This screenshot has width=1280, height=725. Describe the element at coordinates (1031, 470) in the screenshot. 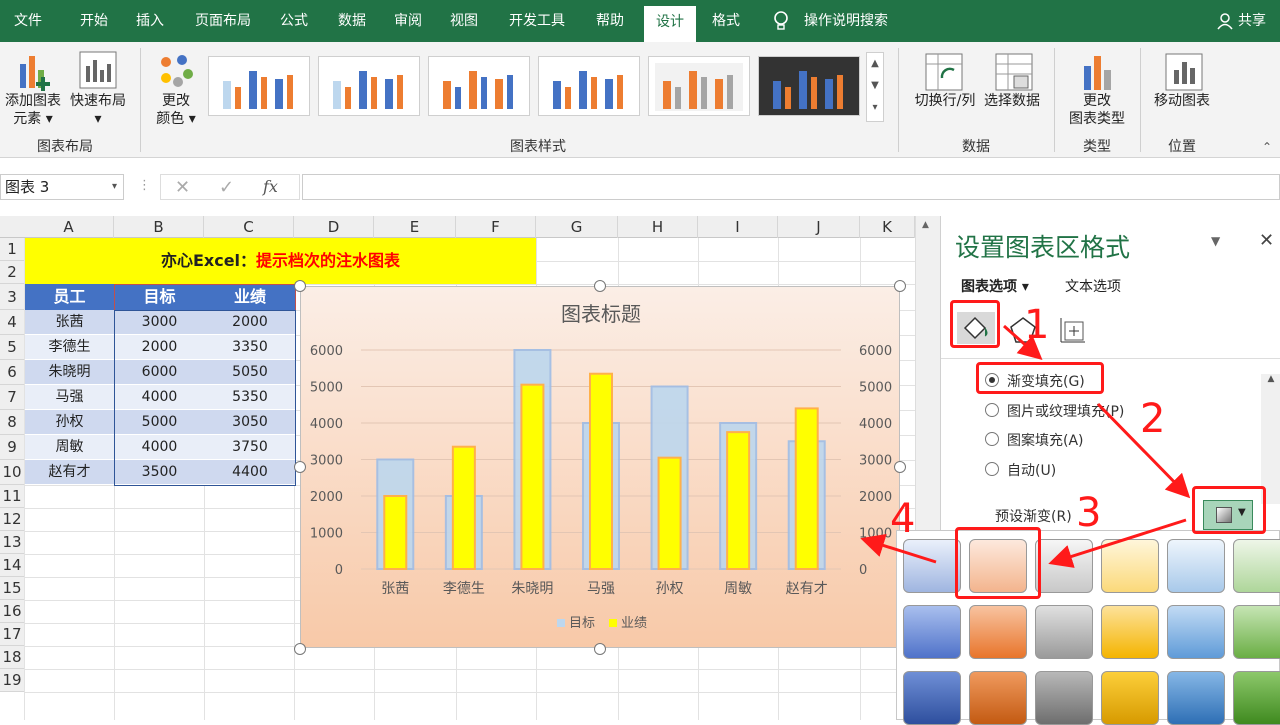

I see `option-automatic: 自动(U)` at that location.